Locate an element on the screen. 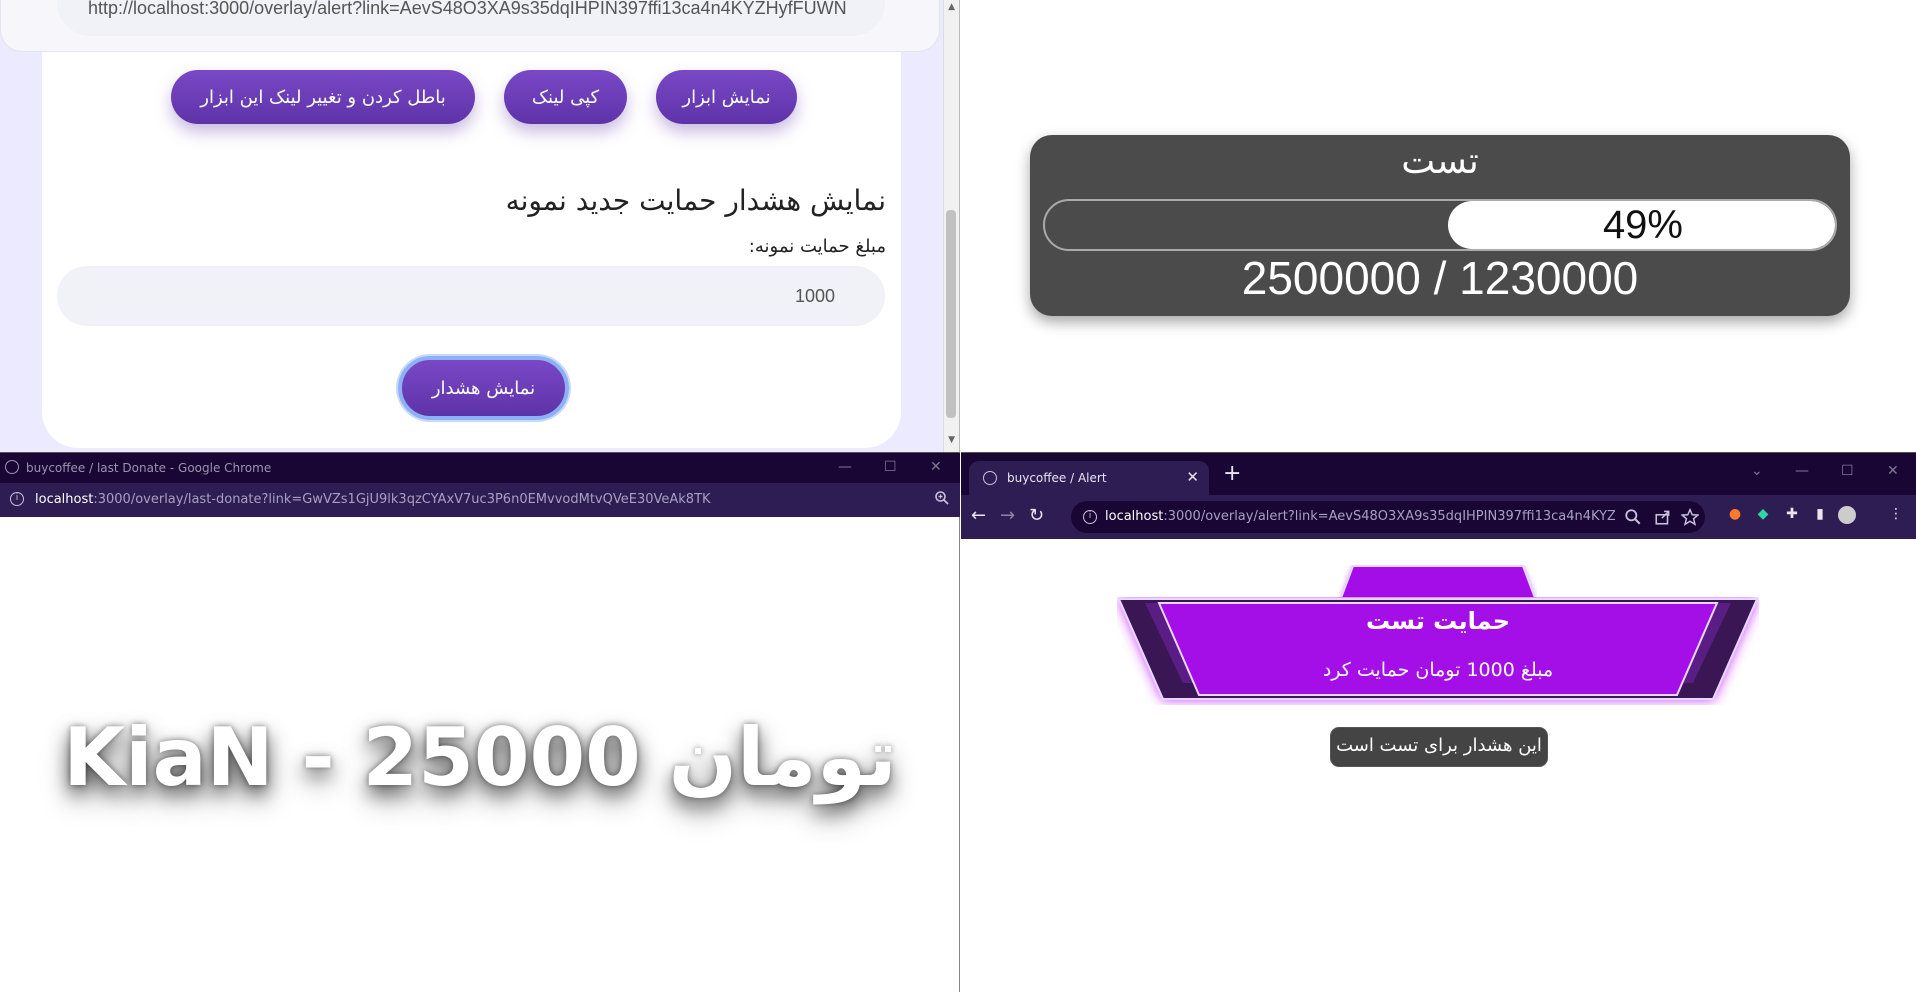 Image resolution: width=1916 pixels, height=992 pixels. sample-amount-input is located at coordinates (471, 296).